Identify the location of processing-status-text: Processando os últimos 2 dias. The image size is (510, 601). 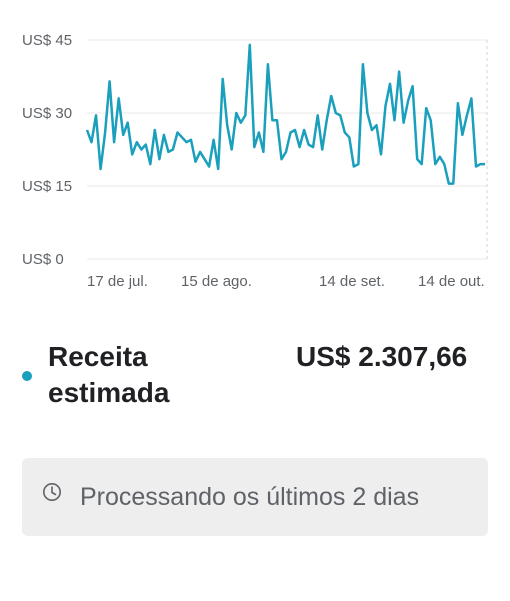
(250, 497).